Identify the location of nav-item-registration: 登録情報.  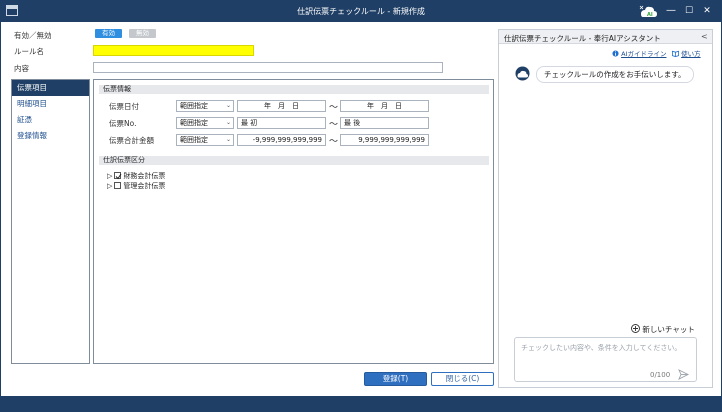
(50, 136).